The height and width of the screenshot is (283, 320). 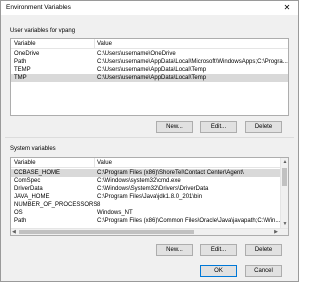 What do you see at coordinates (276, 232) in the screenshot?
I see `scroll-right-icon: ▶` at bounding box center [276, 232].